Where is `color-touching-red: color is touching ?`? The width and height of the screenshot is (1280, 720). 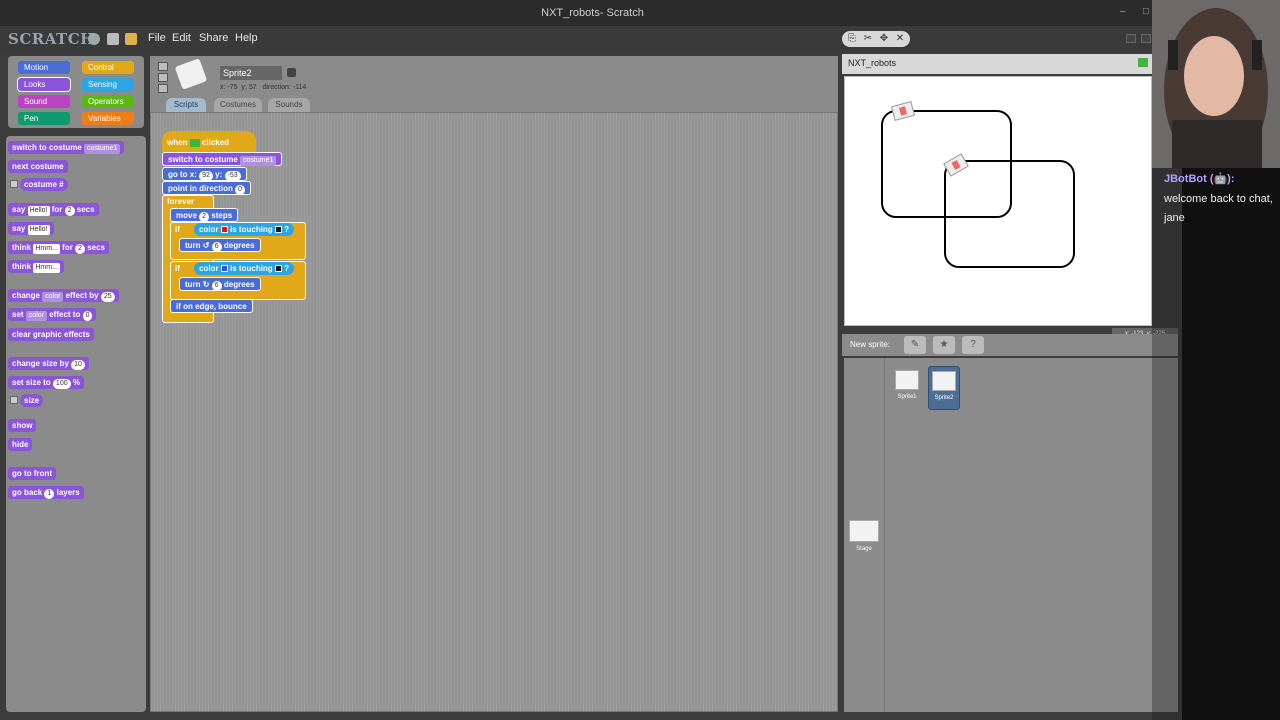 color-touching-red: color is touching ? is located at coordinates (244, 229).